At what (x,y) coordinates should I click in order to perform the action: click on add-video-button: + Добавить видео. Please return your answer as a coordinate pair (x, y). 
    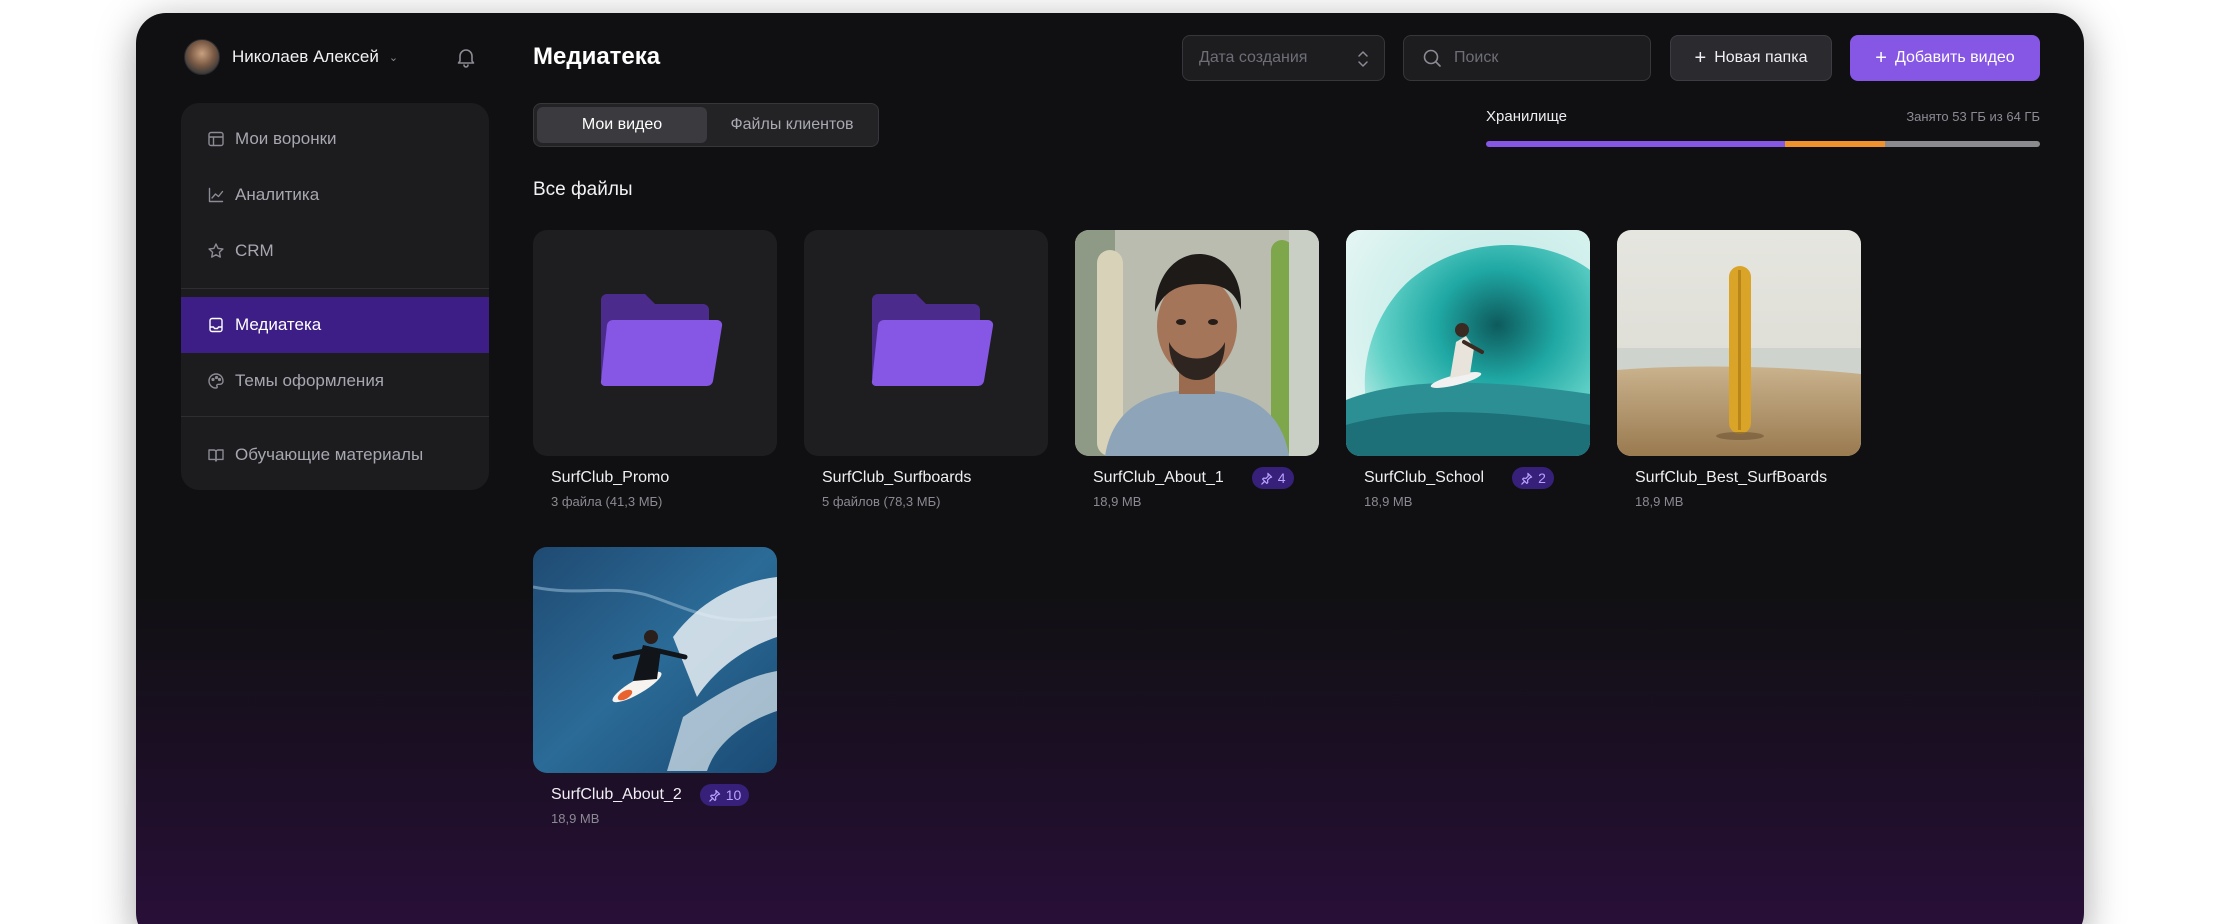
    Looking at the image, I should click on (1945, 58).